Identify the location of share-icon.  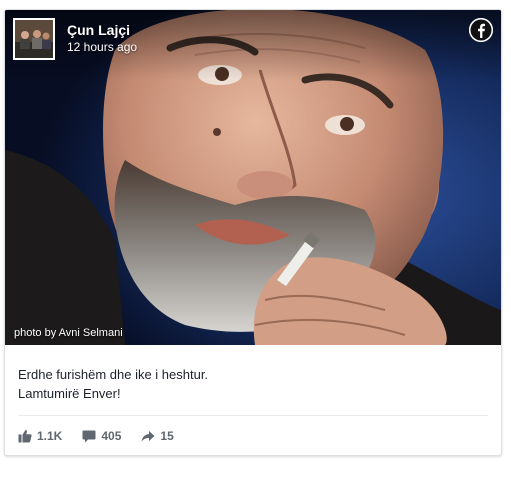
(148, 436).